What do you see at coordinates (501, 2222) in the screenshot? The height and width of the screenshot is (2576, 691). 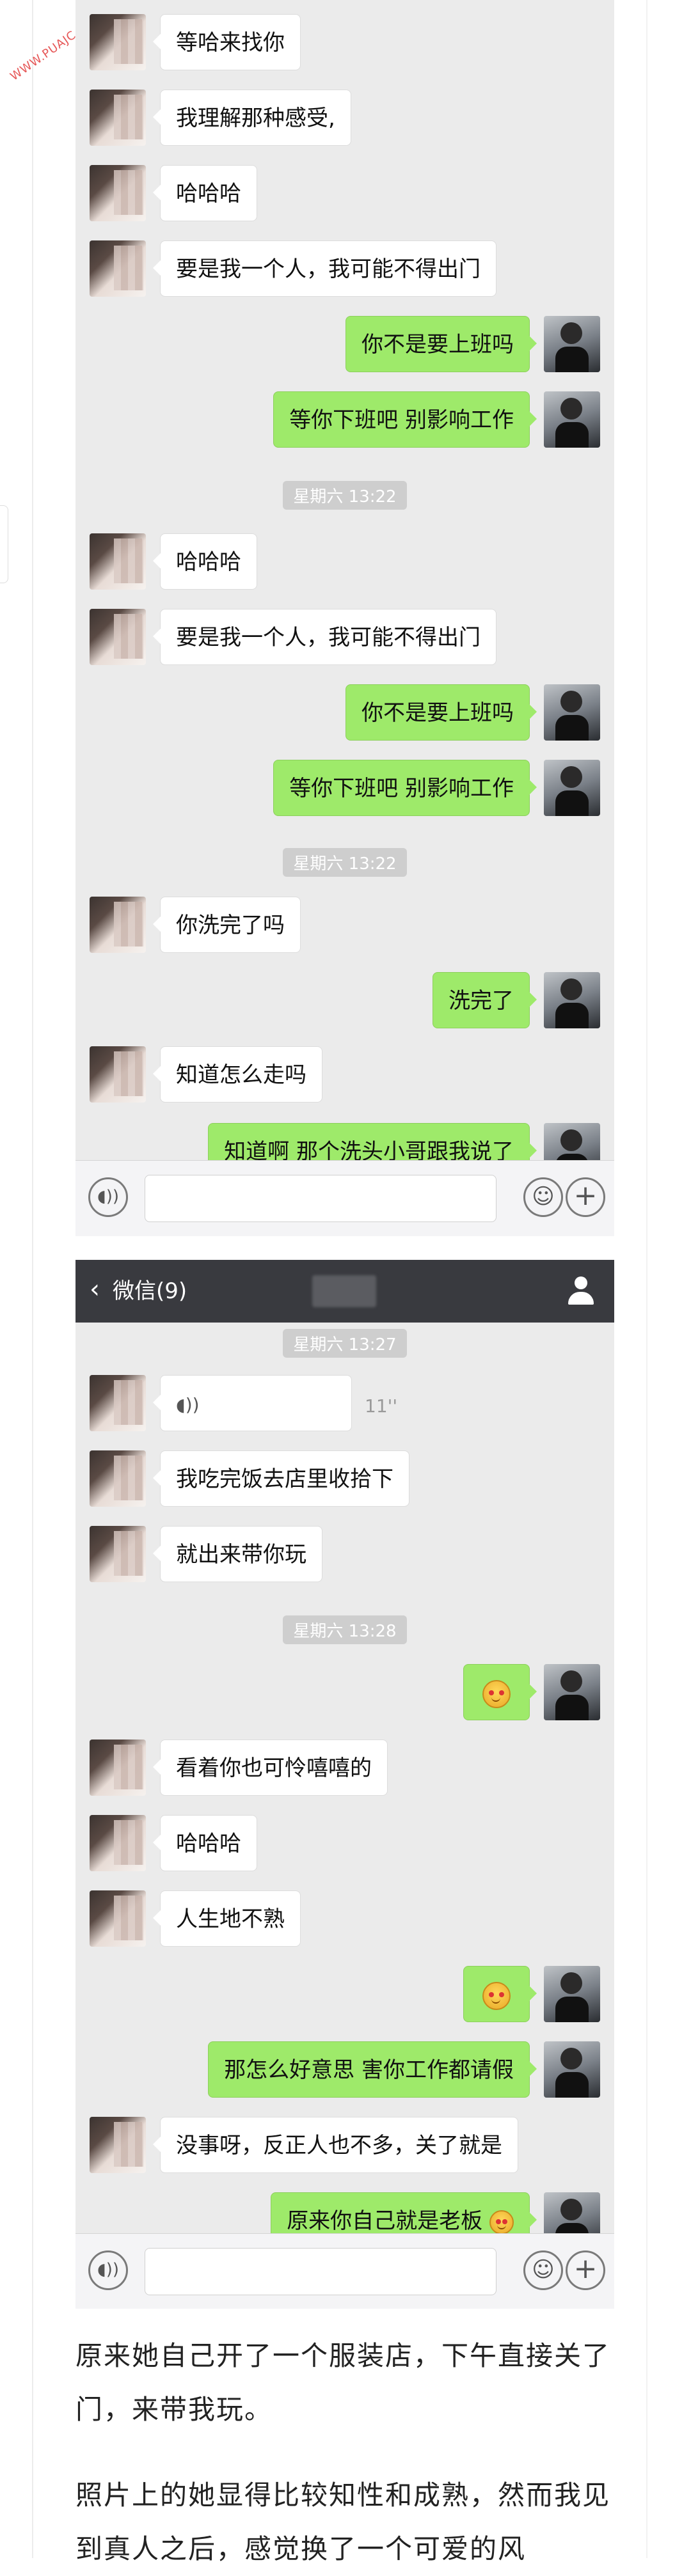 I see `laugh-emoji-icon` at bounding box center [501, 2222].